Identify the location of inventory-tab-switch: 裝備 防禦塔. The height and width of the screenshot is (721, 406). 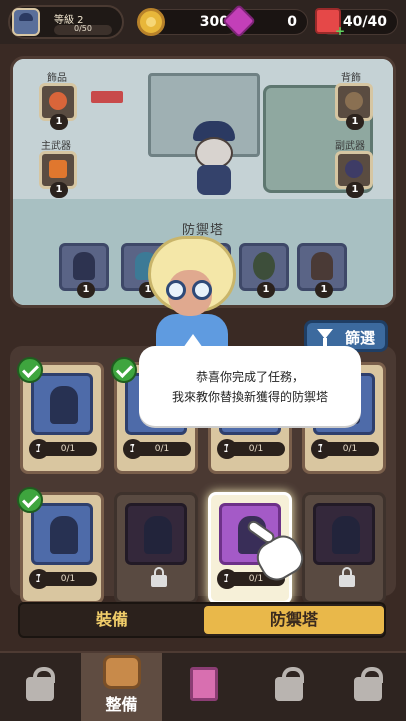
(202, 620).